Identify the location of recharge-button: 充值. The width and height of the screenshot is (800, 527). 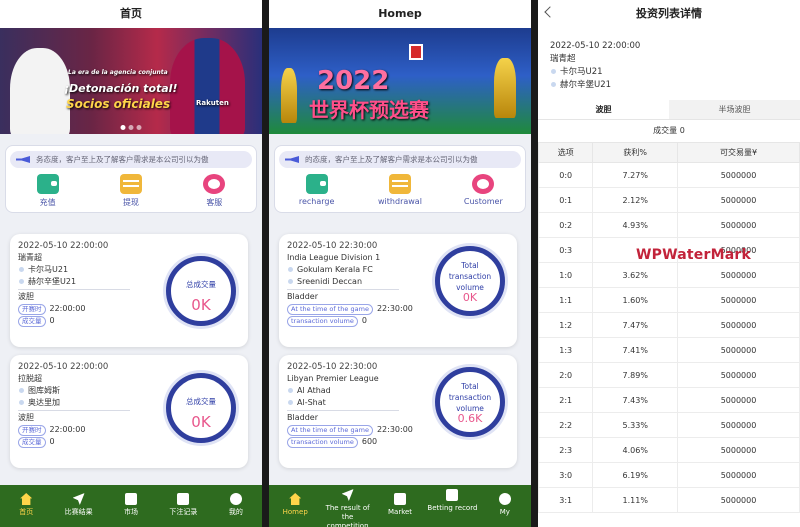
(48, 191).